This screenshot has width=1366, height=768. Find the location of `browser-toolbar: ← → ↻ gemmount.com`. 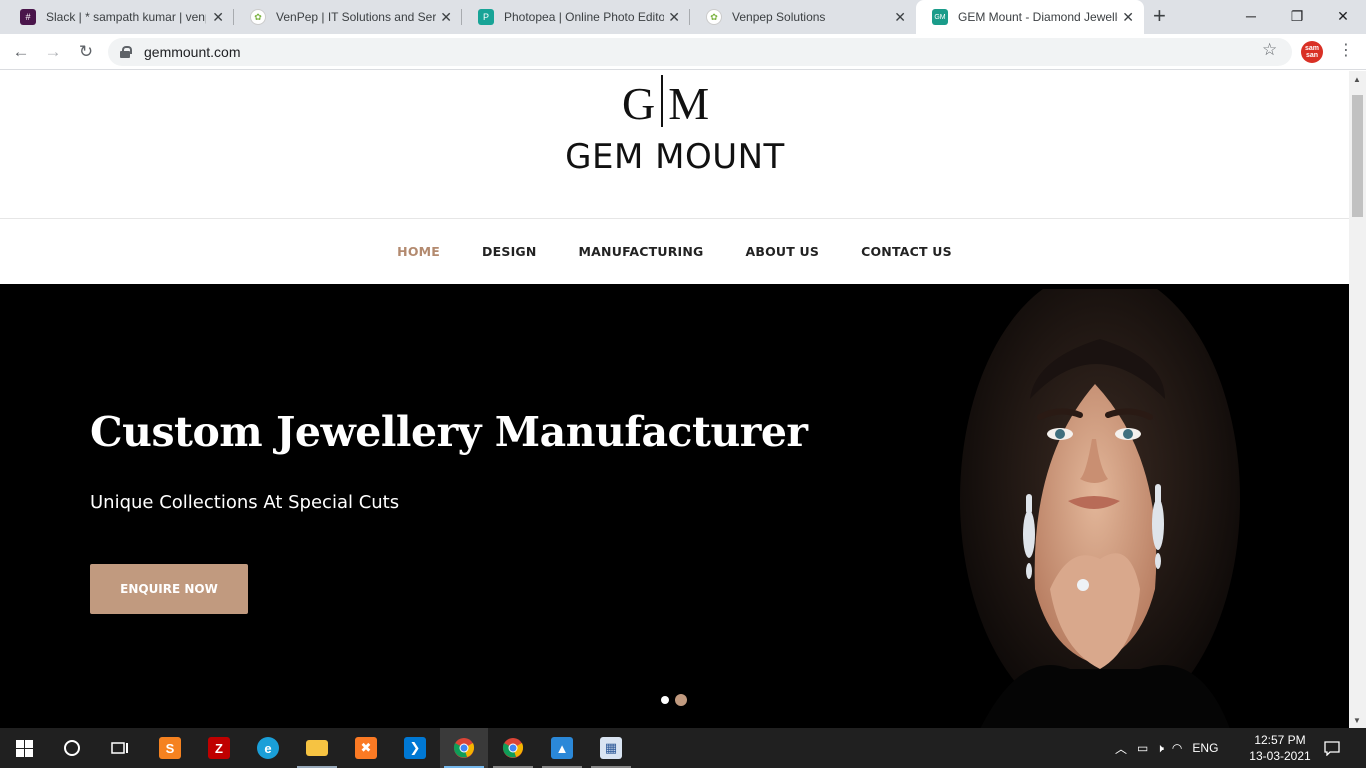

browser-toolbar: ← → ↻ gemmount.com is located at coordinates (683, 52).